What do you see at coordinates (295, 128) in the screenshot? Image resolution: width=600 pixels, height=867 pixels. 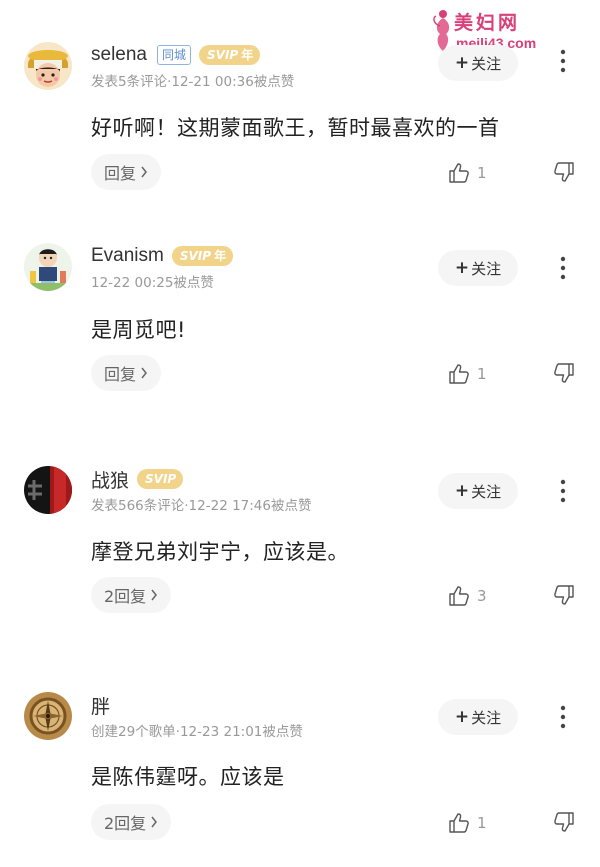 I see `comment-text: 好听啊！这期蒙面歌王，暂时最喜欢的一首` at bounding box center [295, 128].